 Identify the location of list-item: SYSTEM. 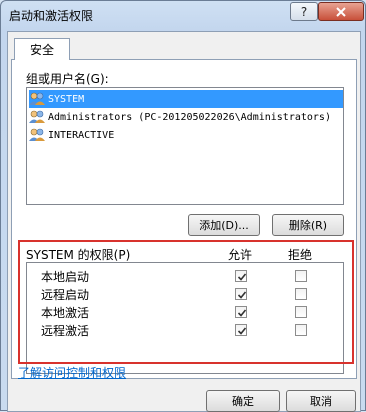
(186, 99).